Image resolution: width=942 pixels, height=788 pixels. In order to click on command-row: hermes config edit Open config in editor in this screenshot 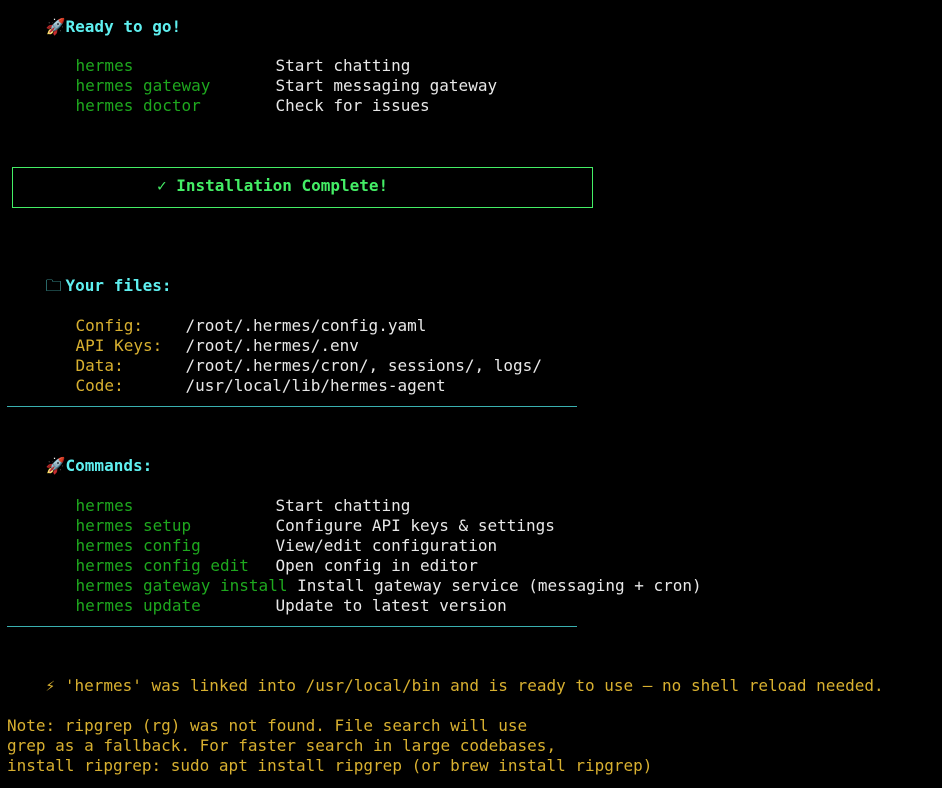, I will do `click(242, 555)`.